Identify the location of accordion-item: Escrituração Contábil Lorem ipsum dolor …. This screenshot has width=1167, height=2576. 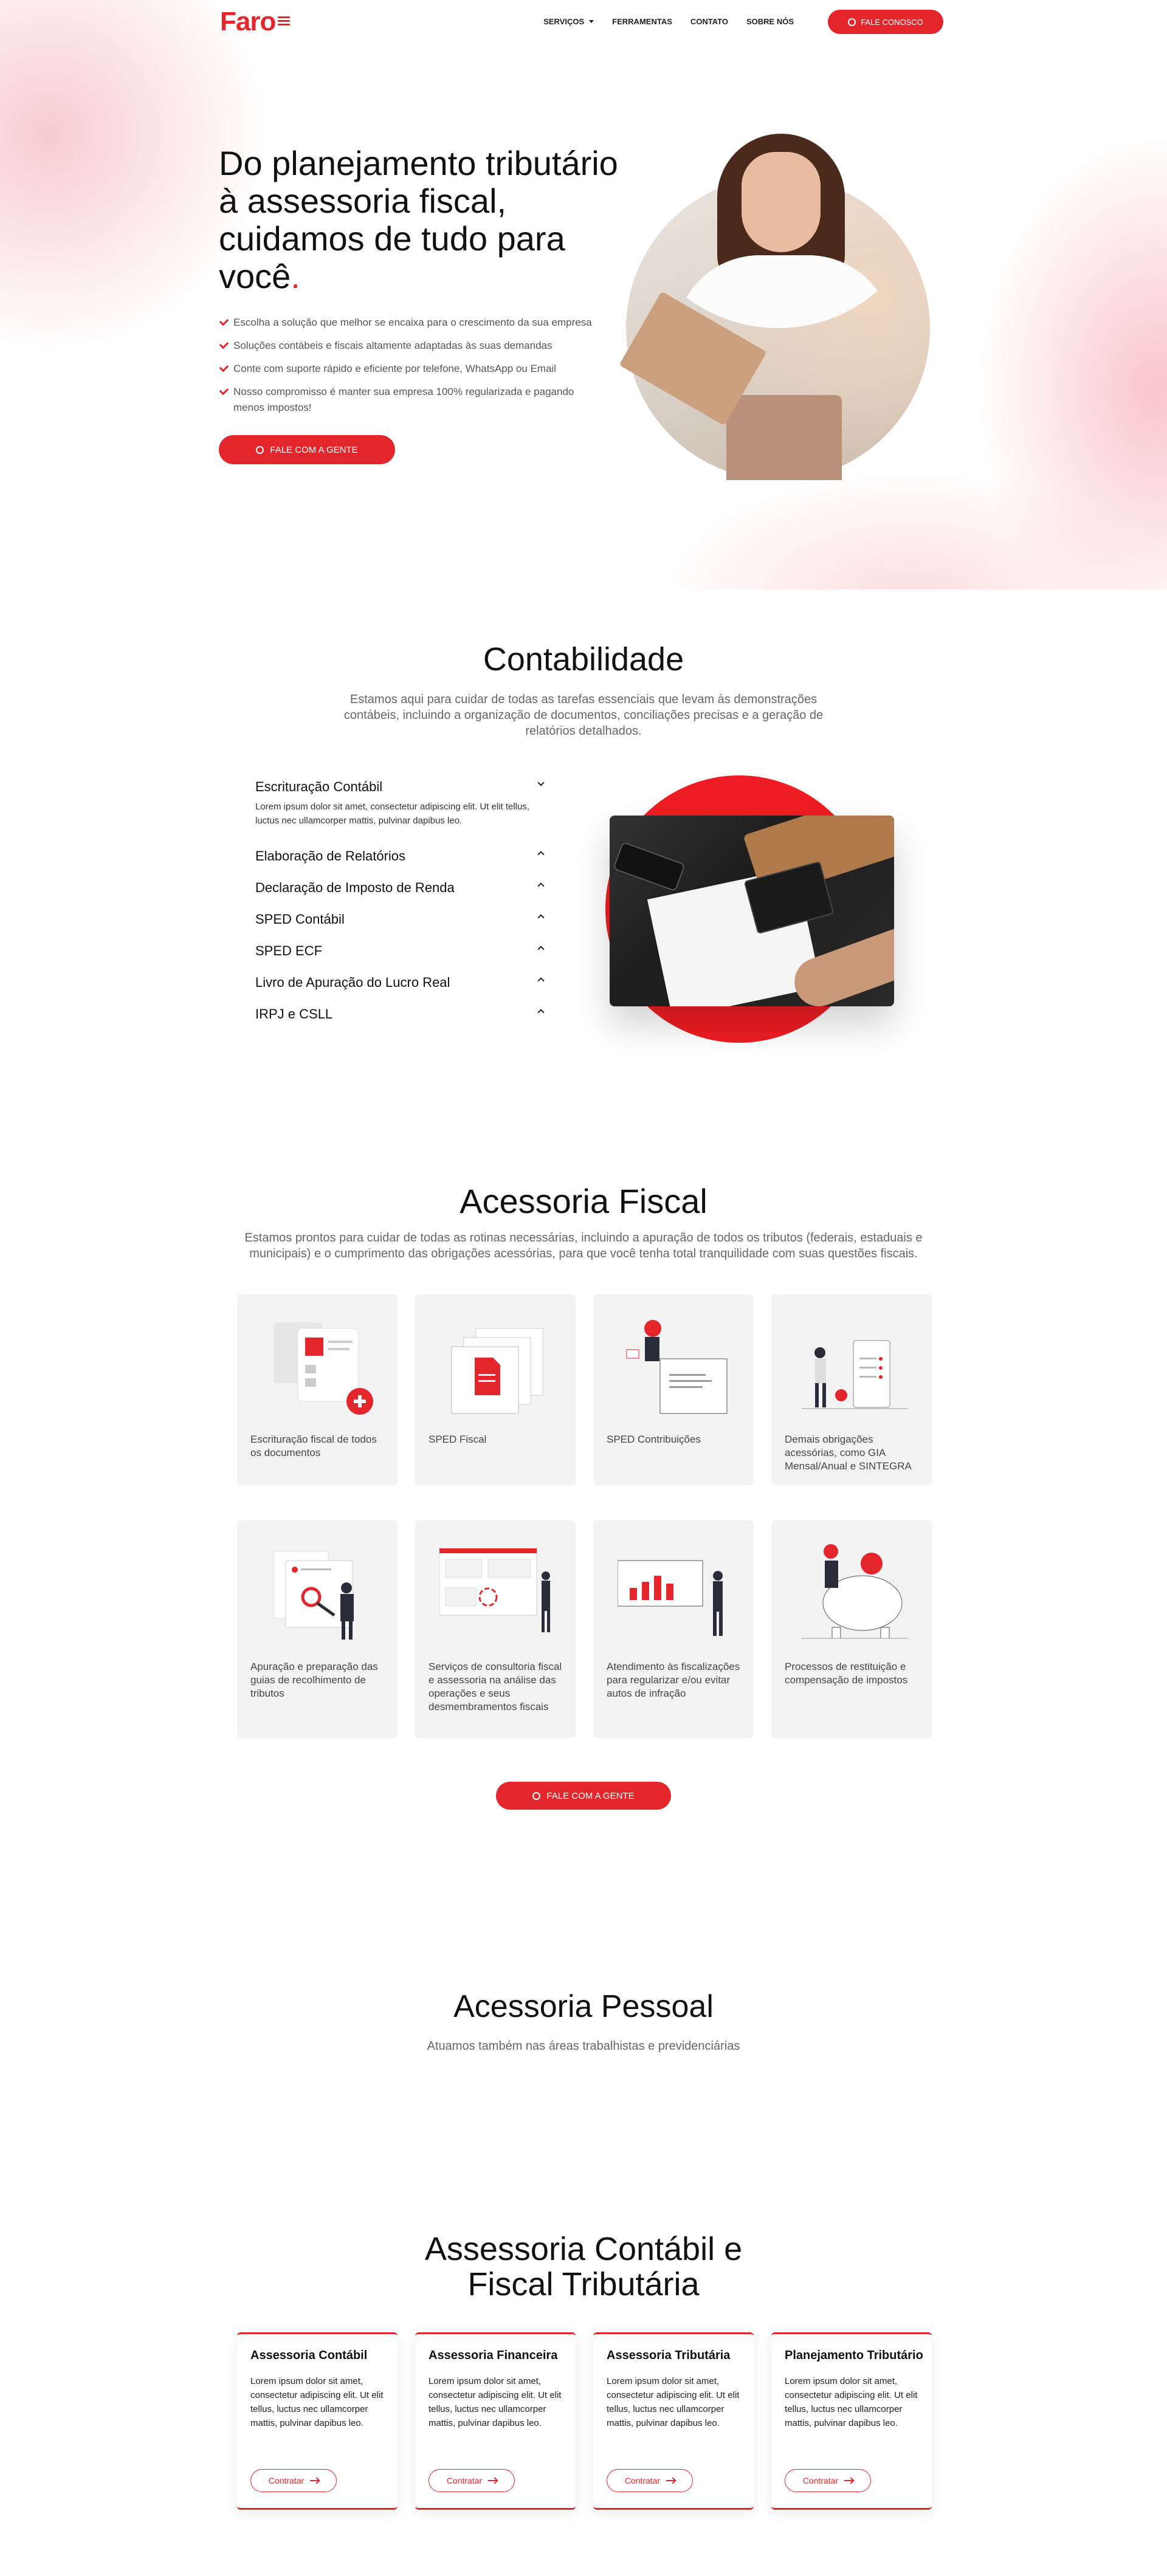
(401, 803).